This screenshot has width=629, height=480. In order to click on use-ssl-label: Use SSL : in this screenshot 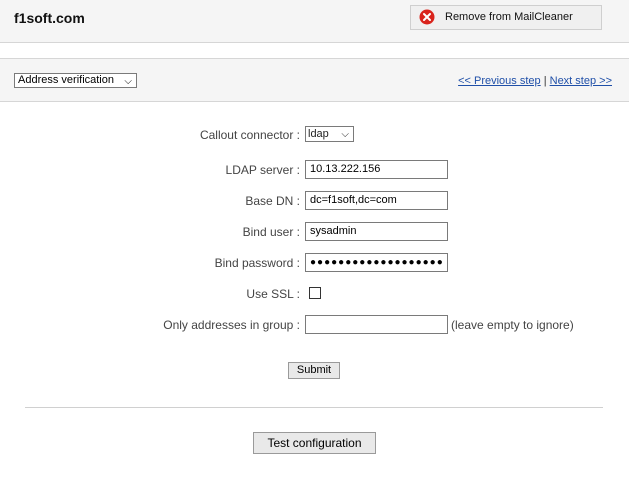, I will do `click(273, 294)`.